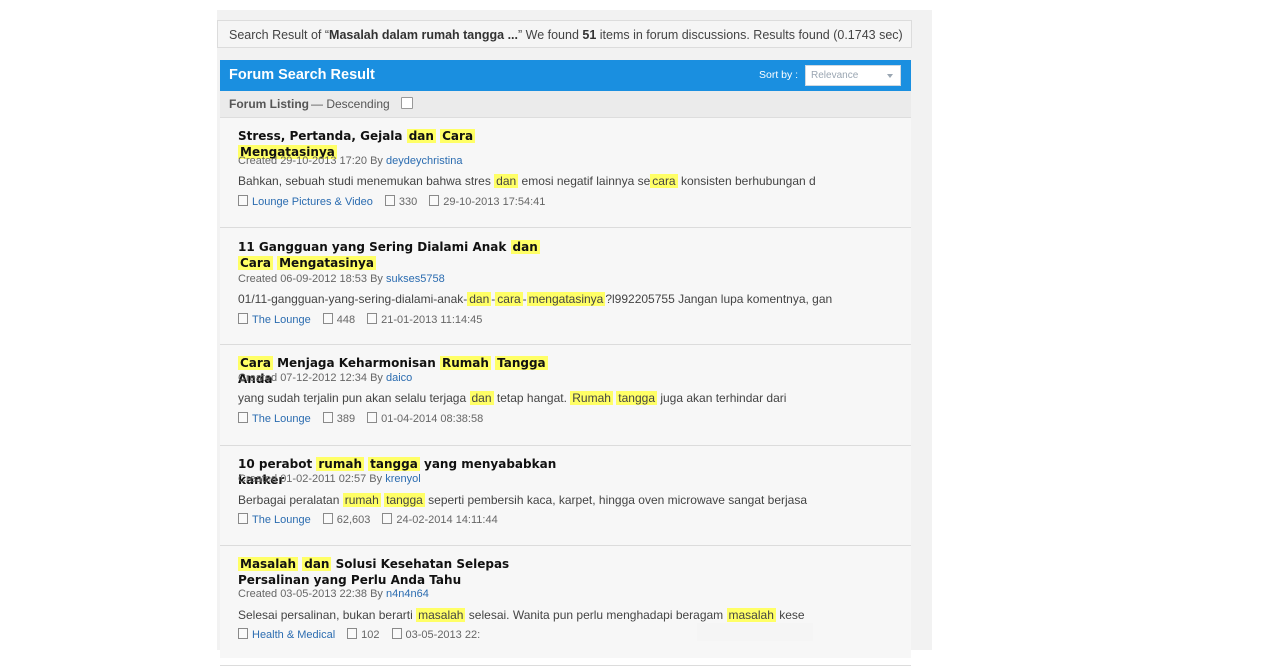 This screenshot has height=666, width=1280. What do you see at coordinates (346, 419) in the screenshot?
I see `views-count: 389` at bounding box center [346, 419].